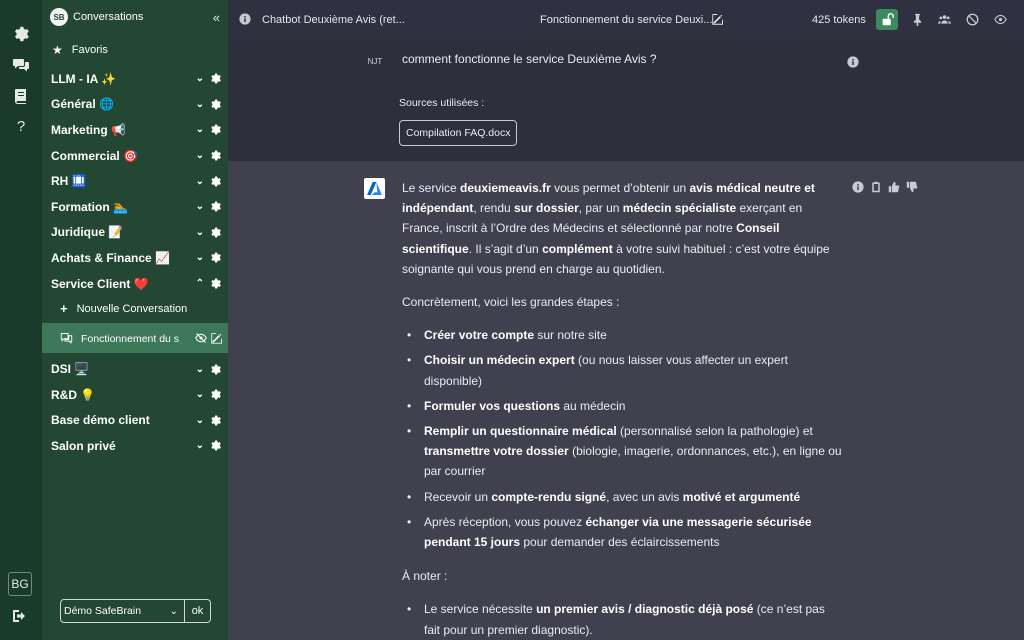 This screenshot has height=640, width=1024. I want to click on edit-title-icon, so click(718, 19).